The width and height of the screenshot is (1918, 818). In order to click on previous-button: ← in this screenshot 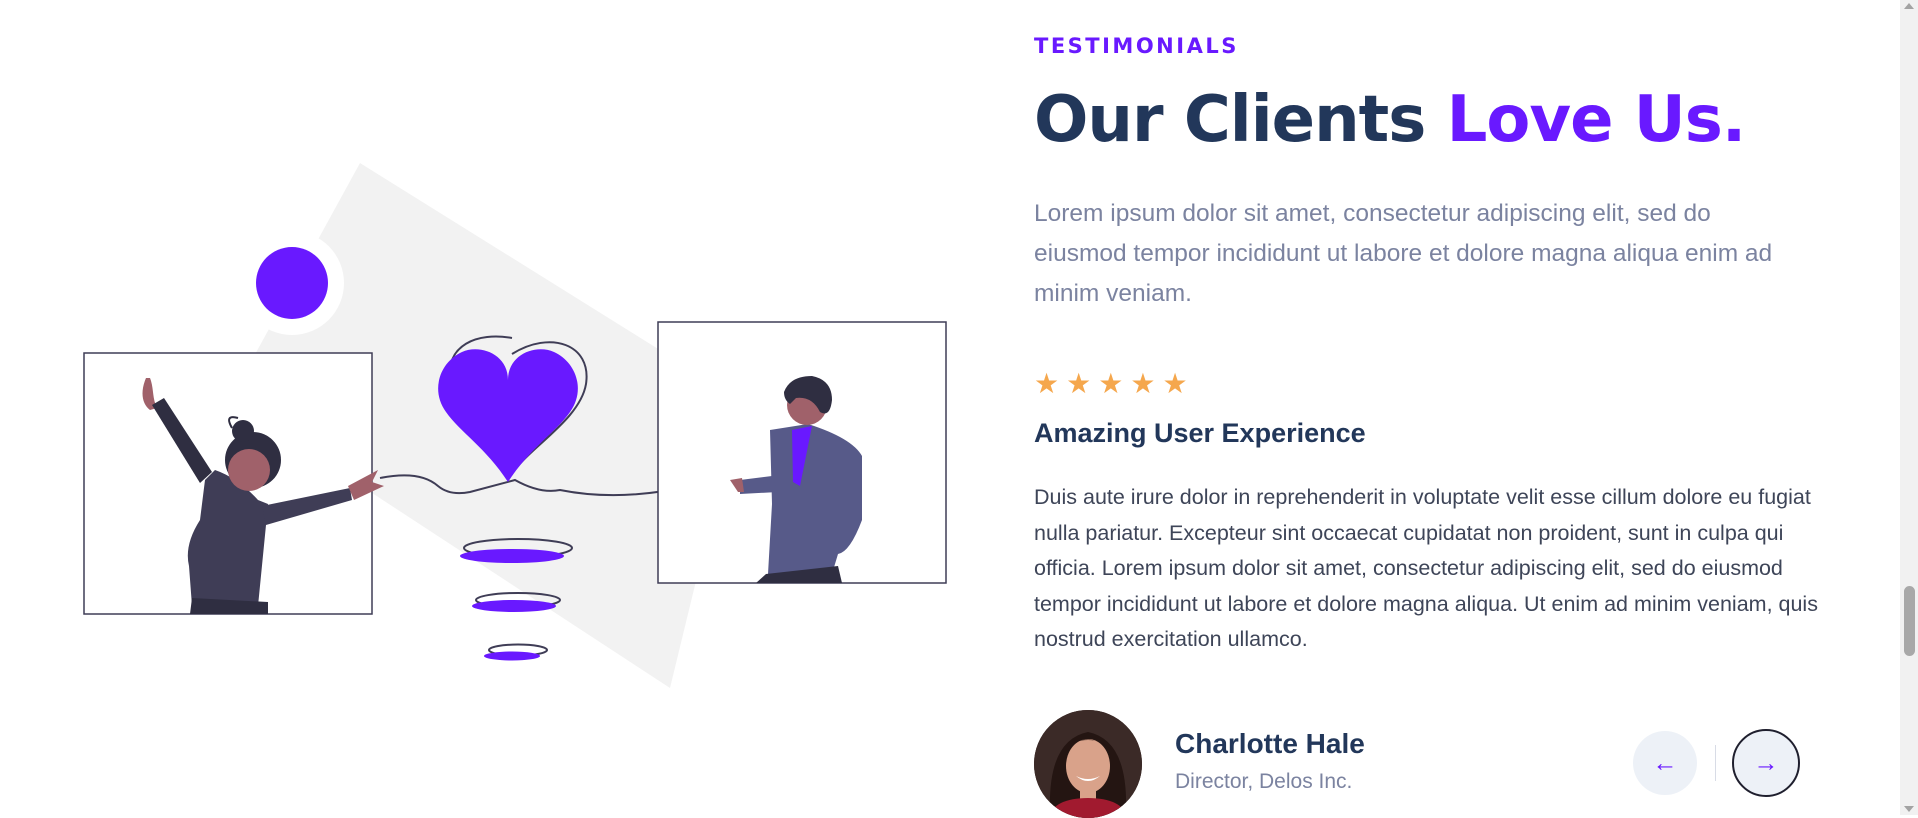, I will do `click(1665, 763)`.